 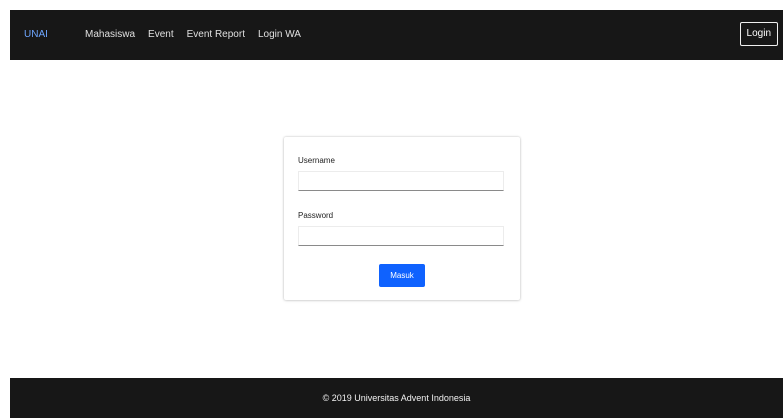 I want to click on footer-copyright: © 2019 Universitas Advent Indonesia, so click(x=396, y=398).